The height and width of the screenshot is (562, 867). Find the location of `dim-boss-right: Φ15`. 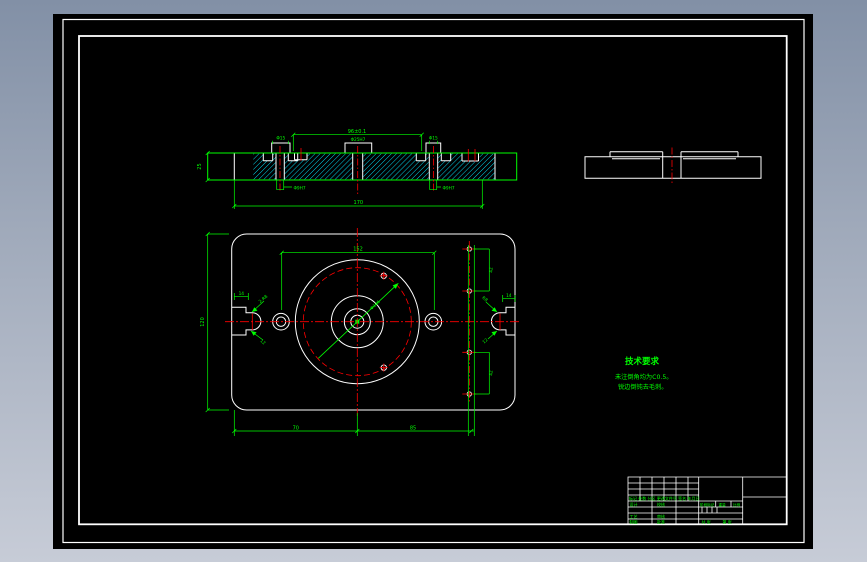

dim-boss-right: Φ15 is located at coordinates (433, 139).